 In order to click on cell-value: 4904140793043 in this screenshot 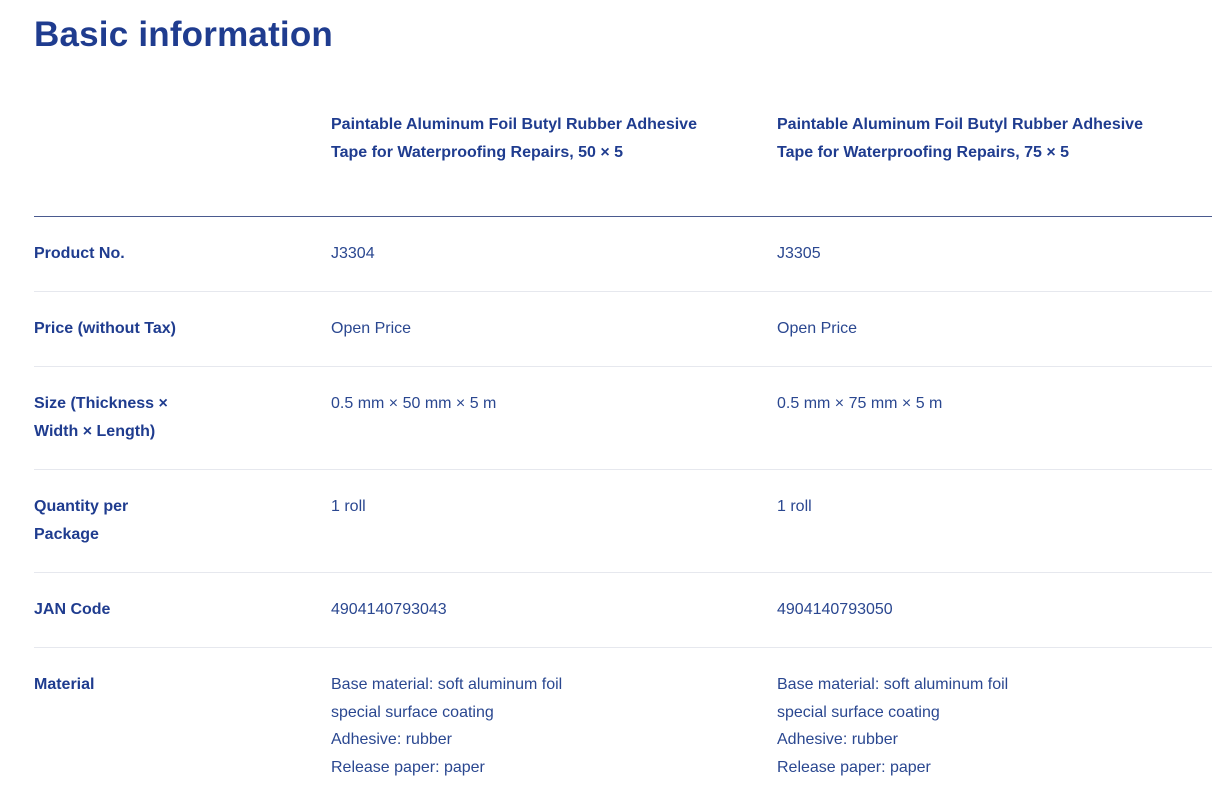, I will do `click(389, 609)`.